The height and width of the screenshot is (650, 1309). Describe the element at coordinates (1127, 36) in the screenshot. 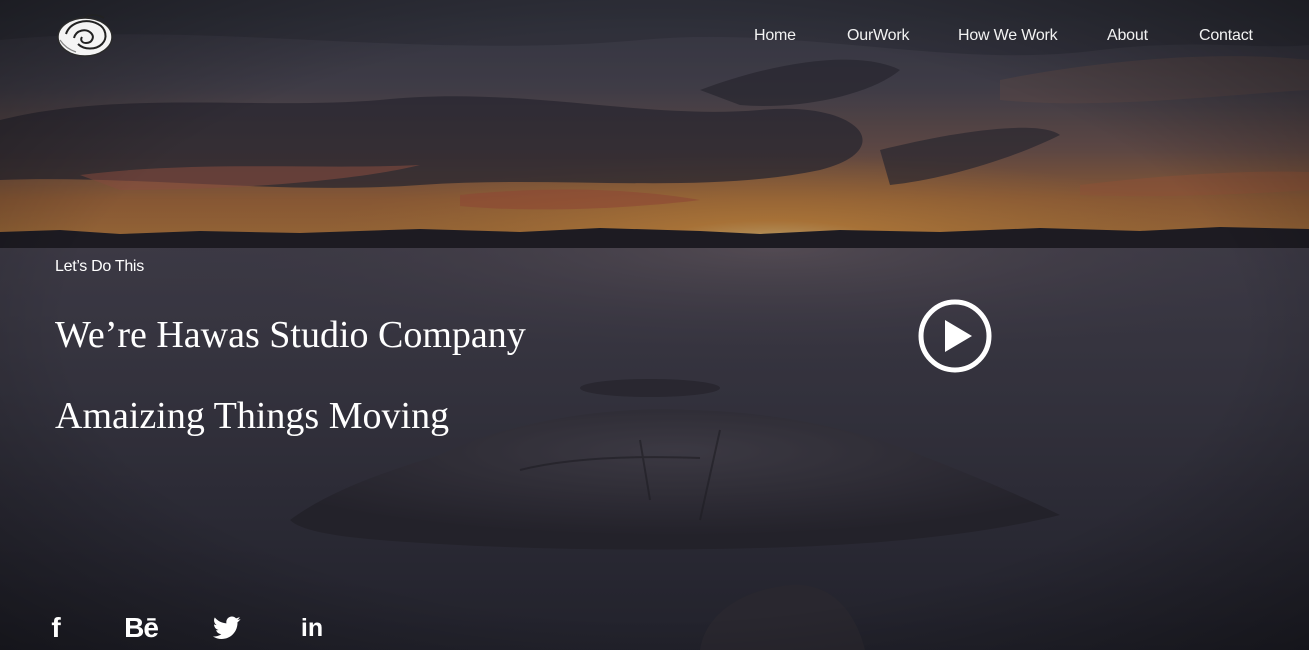

I see `nav-about-link: About` at that location.